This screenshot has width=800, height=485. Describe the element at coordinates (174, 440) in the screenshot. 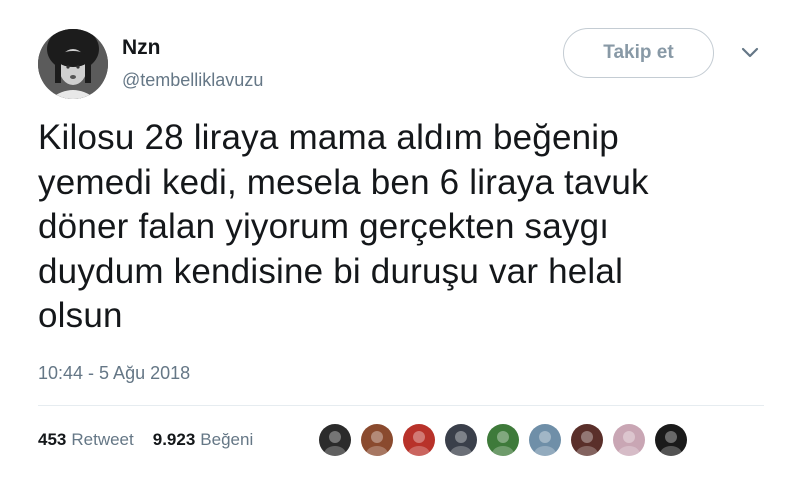

I see `like-count: 9.923` at that location.